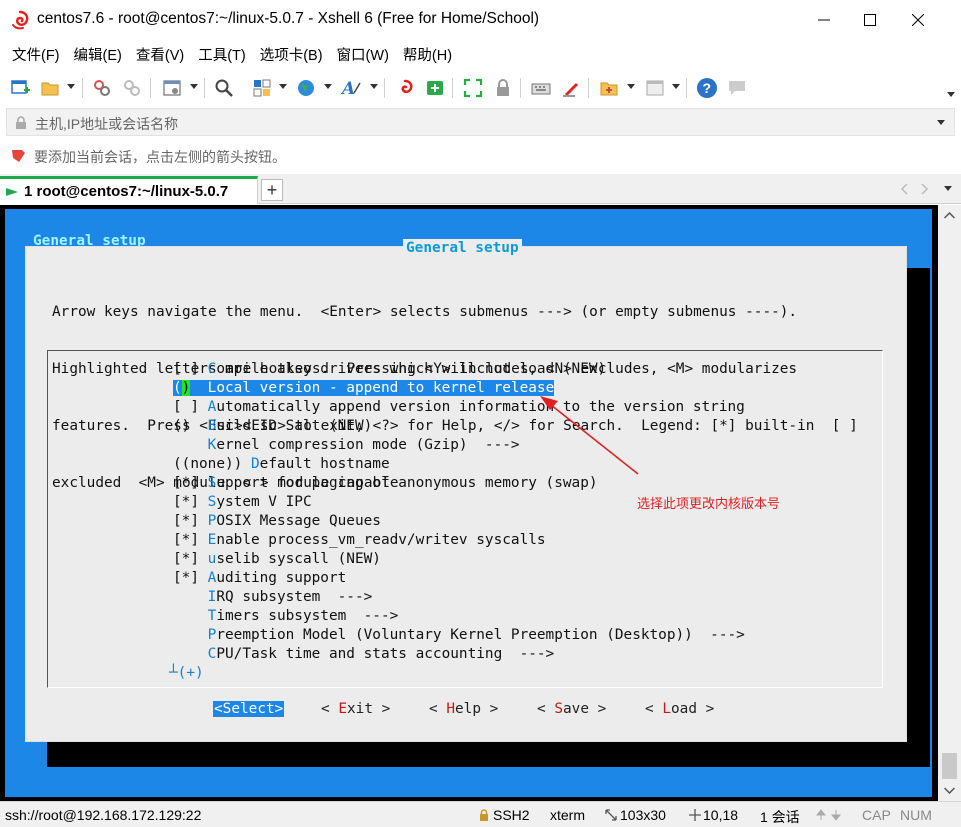  Describe the element at coordinates (106, 124) in the screenshot. I see `address-input: 主机,IP地址或会话名称` at that location.